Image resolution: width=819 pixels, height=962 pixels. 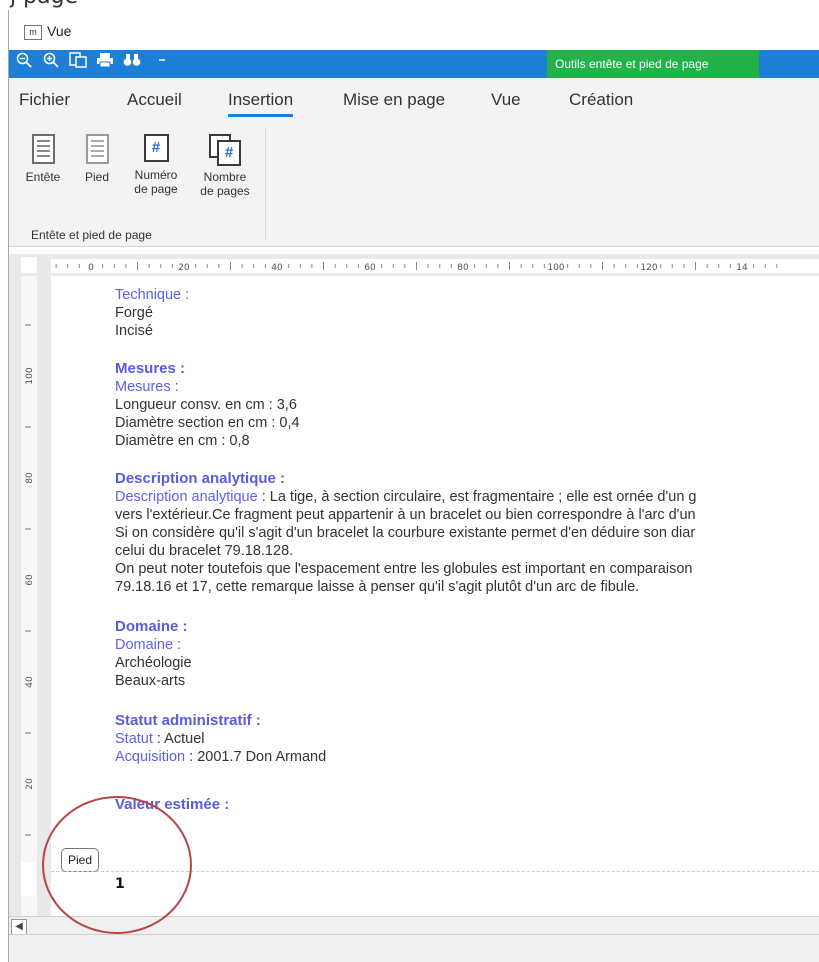 I want to click on footer-separator, so click(x=435, y=871).